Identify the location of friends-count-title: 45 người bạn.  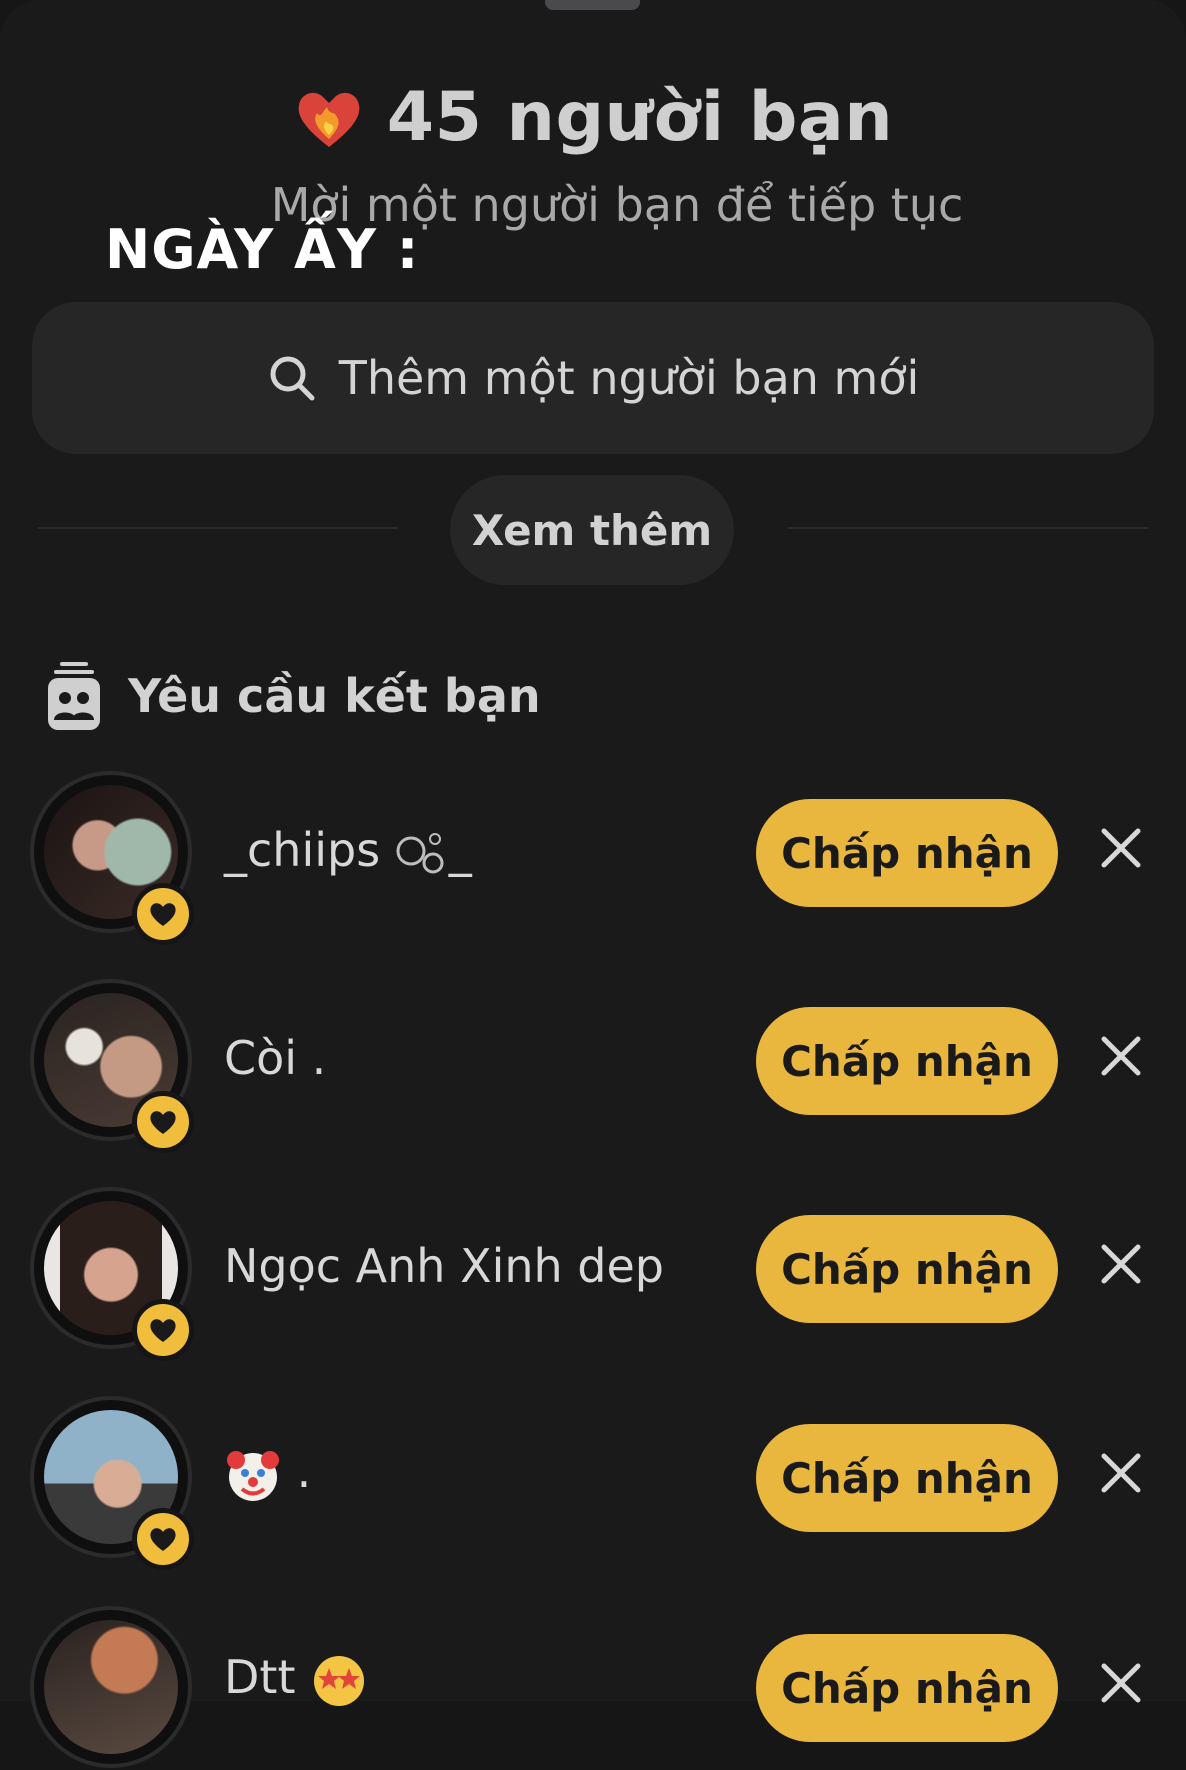
(640, 117).